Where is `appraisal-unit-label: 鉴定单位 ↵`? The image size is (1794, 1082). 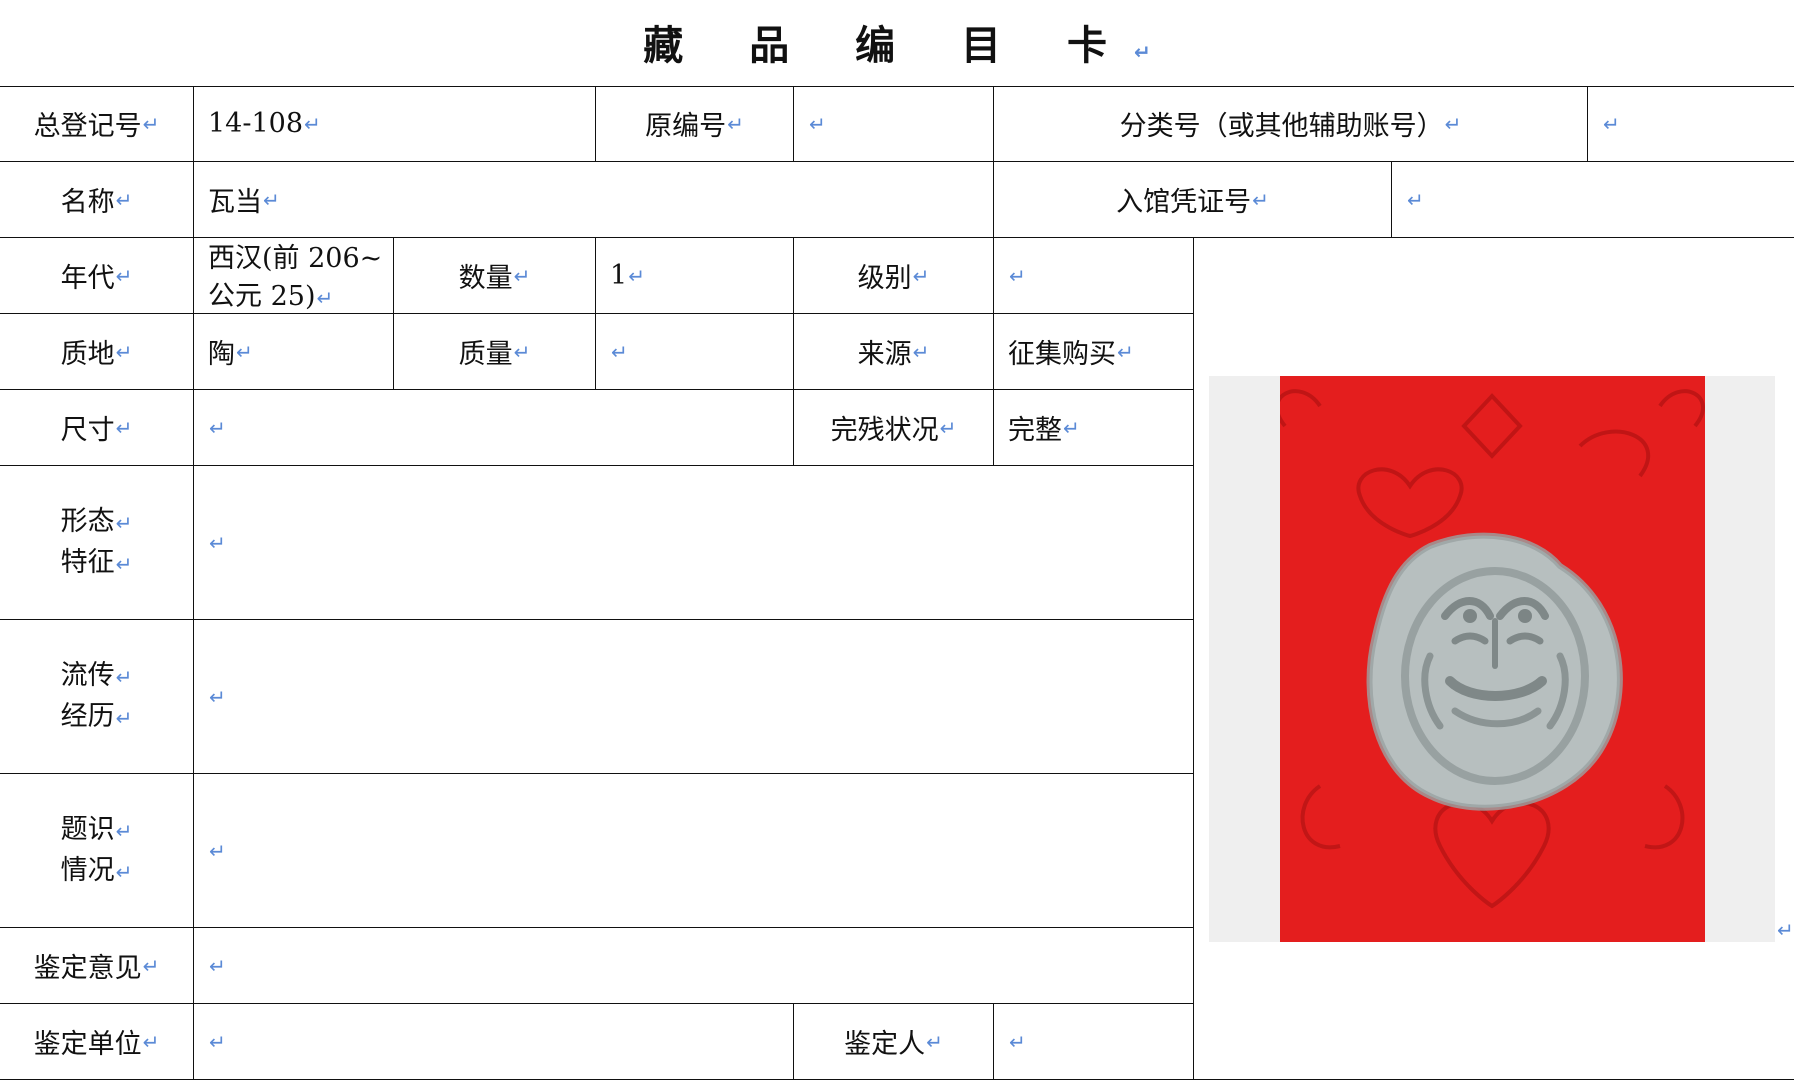 appraisal-unit-label: 鉴定单位 ↵ is located at coordinates (97, 1042).